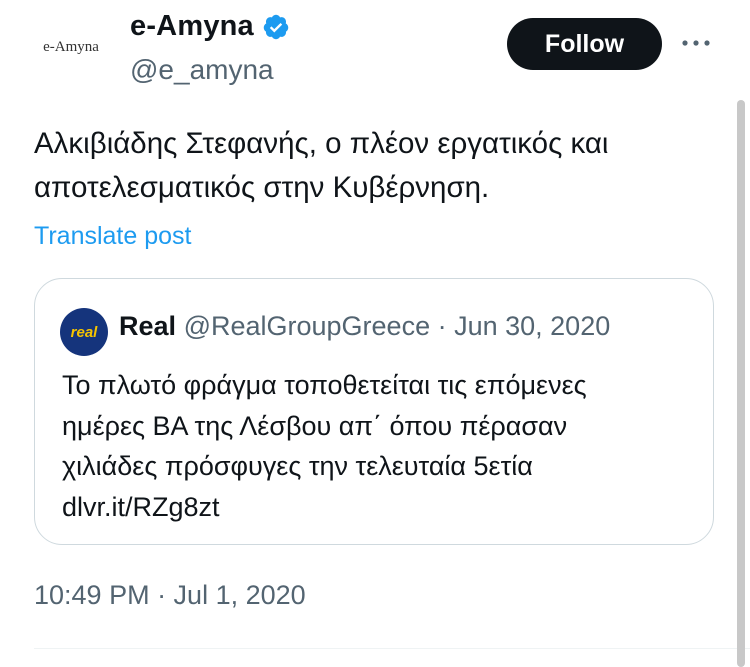 Image resolution: width=750 pixels, height=667 pixels. What do you see at coordinates (202, 70) in the screenshot?
I see `author-handle: @e_amyna` at bounding box center [202, 70].